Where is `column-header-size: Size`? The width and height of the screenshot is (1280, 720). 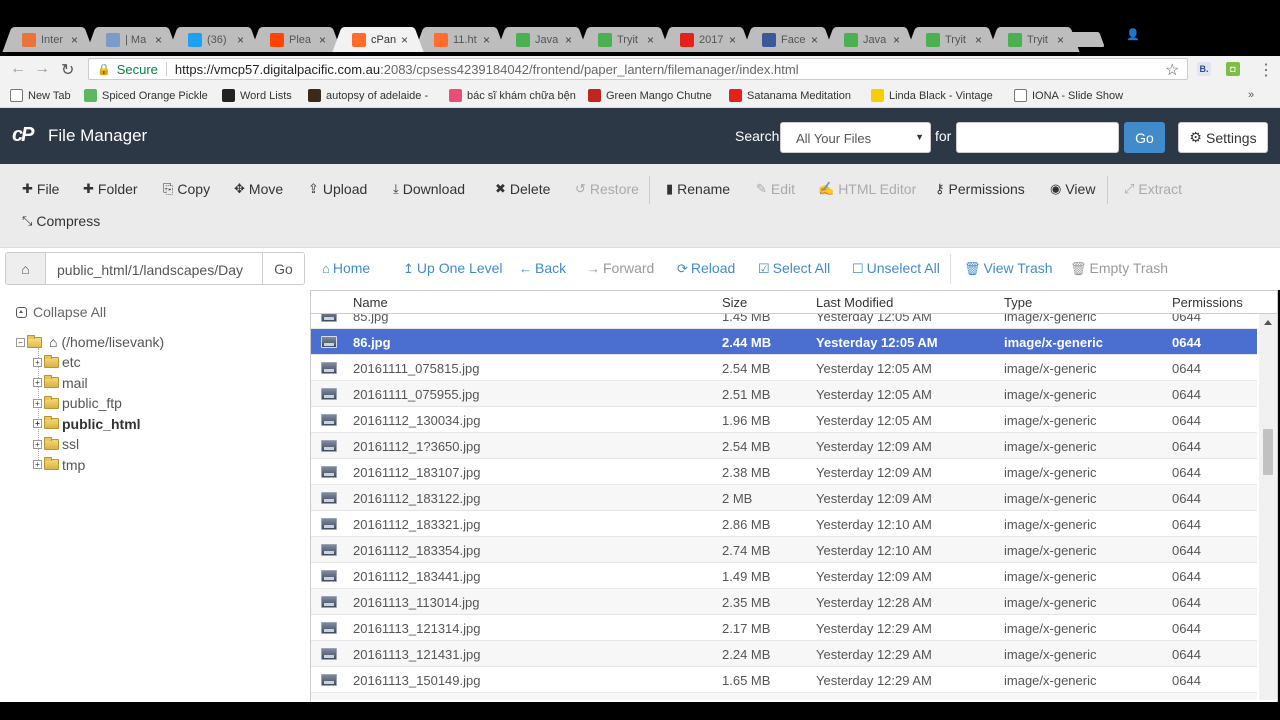
column-header-size: Size is located at coordinates (734, 302).